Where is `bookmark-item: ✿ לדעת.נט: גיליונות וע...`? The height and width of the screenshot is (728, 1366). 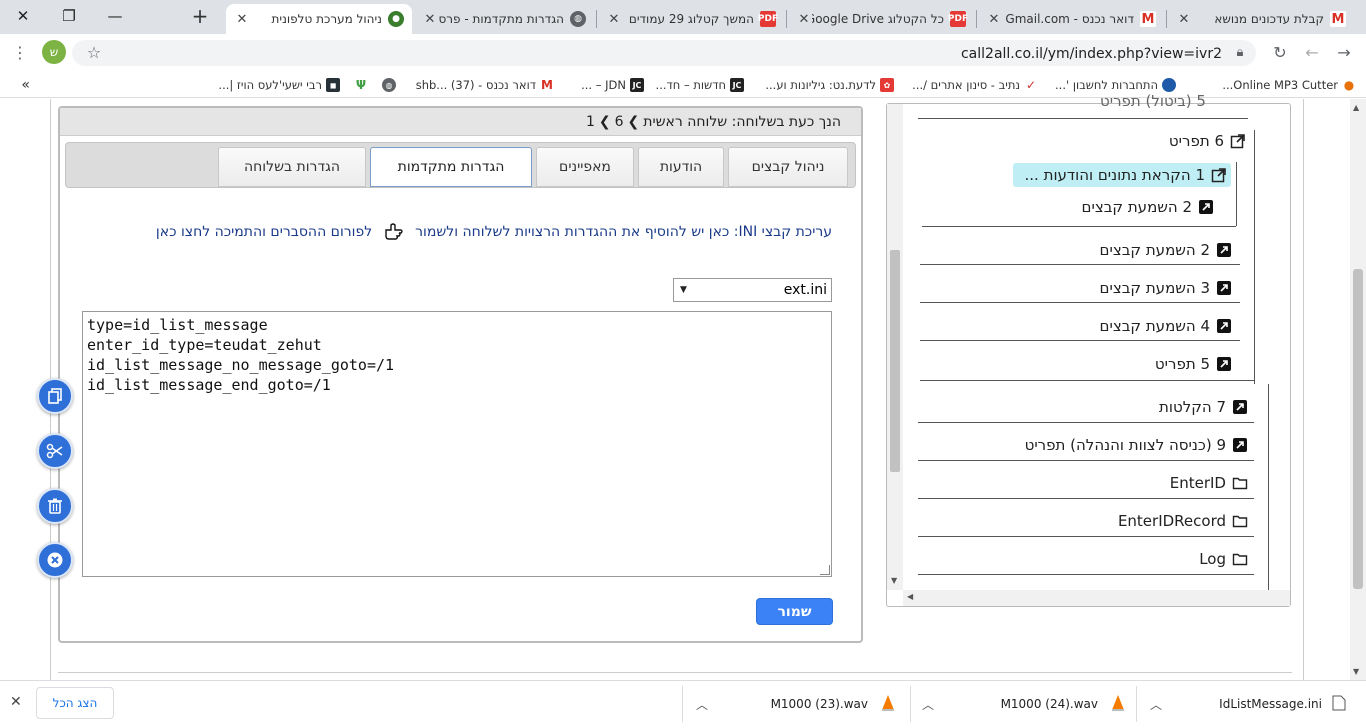
bookmark-item: ✿ לדעת.נט: גיליונות וע... is located at coordinates (824, 85).